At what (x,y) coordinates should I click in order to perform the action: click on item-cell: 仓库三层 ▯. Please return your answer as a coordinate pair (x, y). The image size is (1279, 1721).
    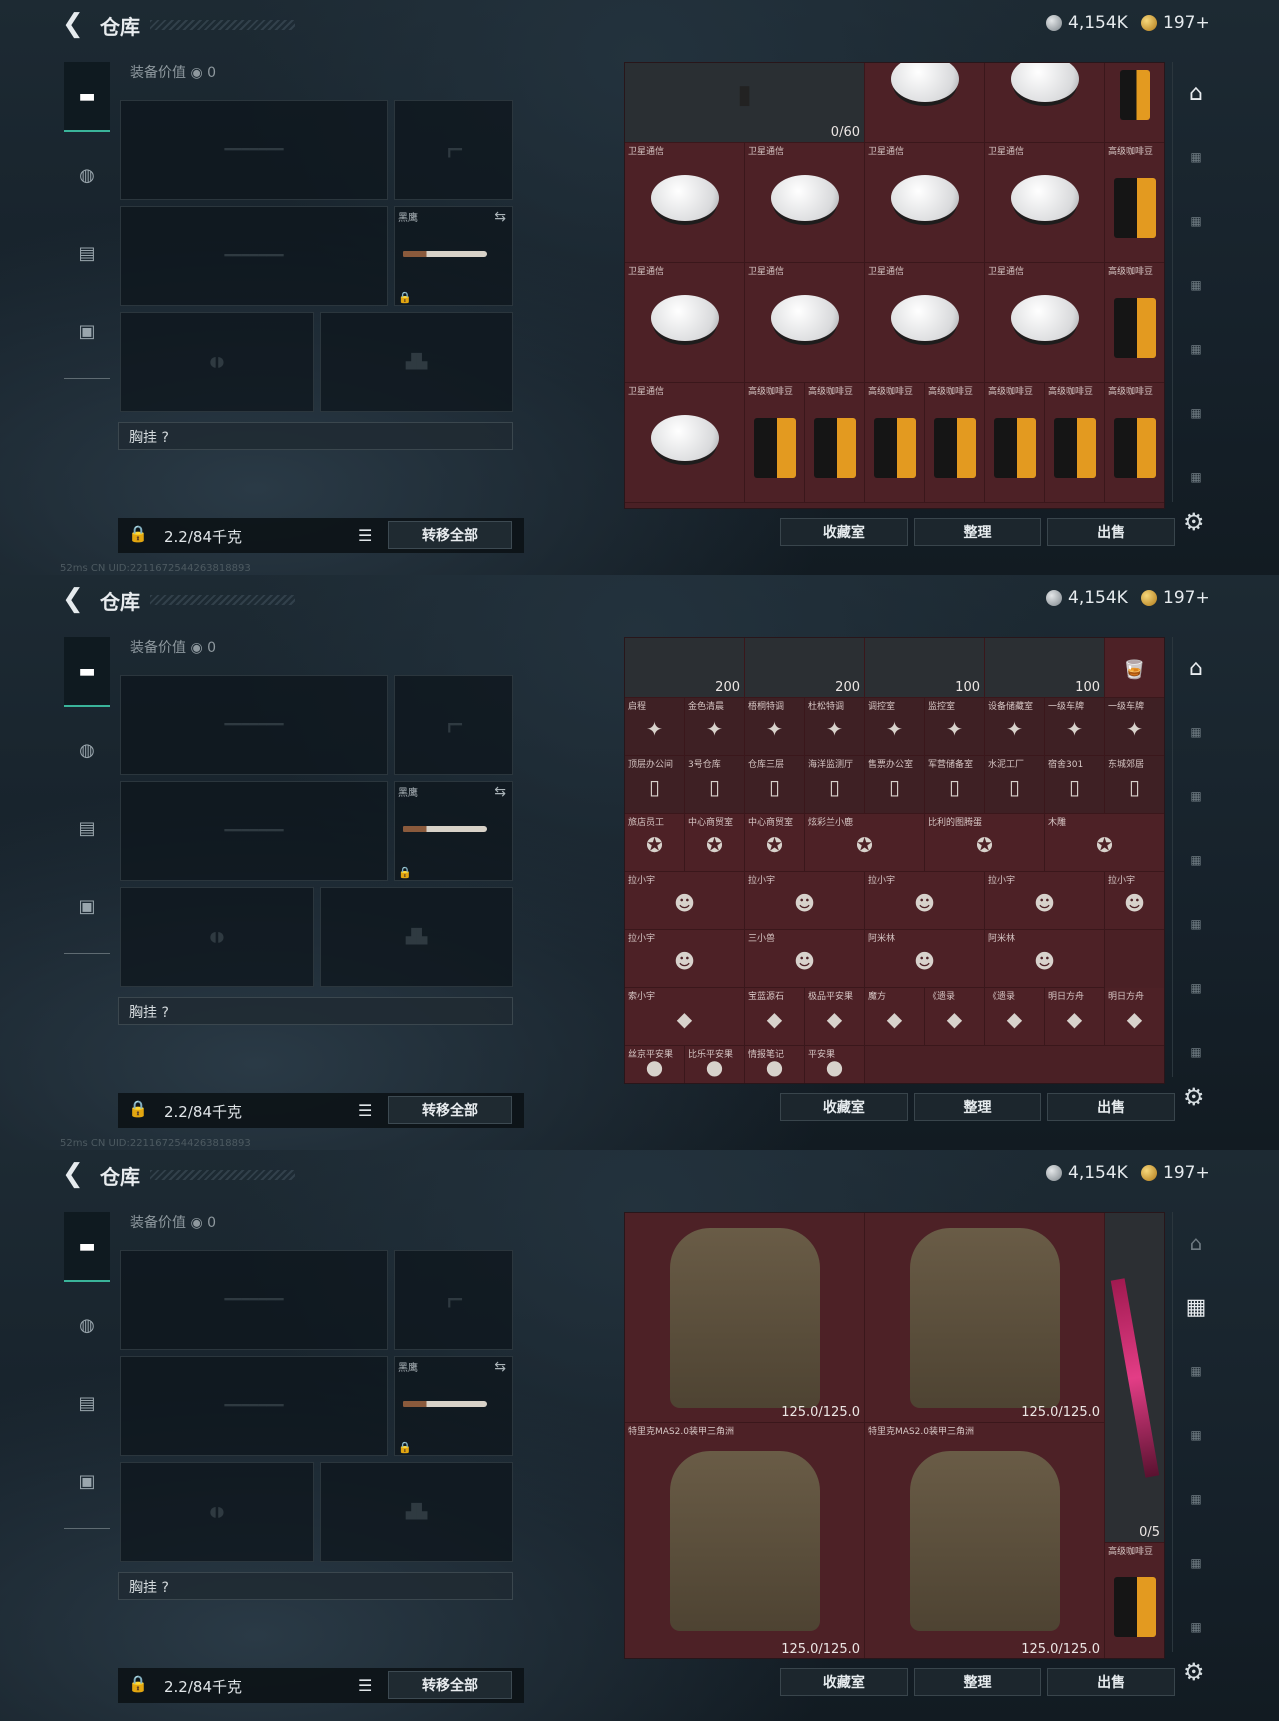
    Looking at the image, I should click on (775, 785).